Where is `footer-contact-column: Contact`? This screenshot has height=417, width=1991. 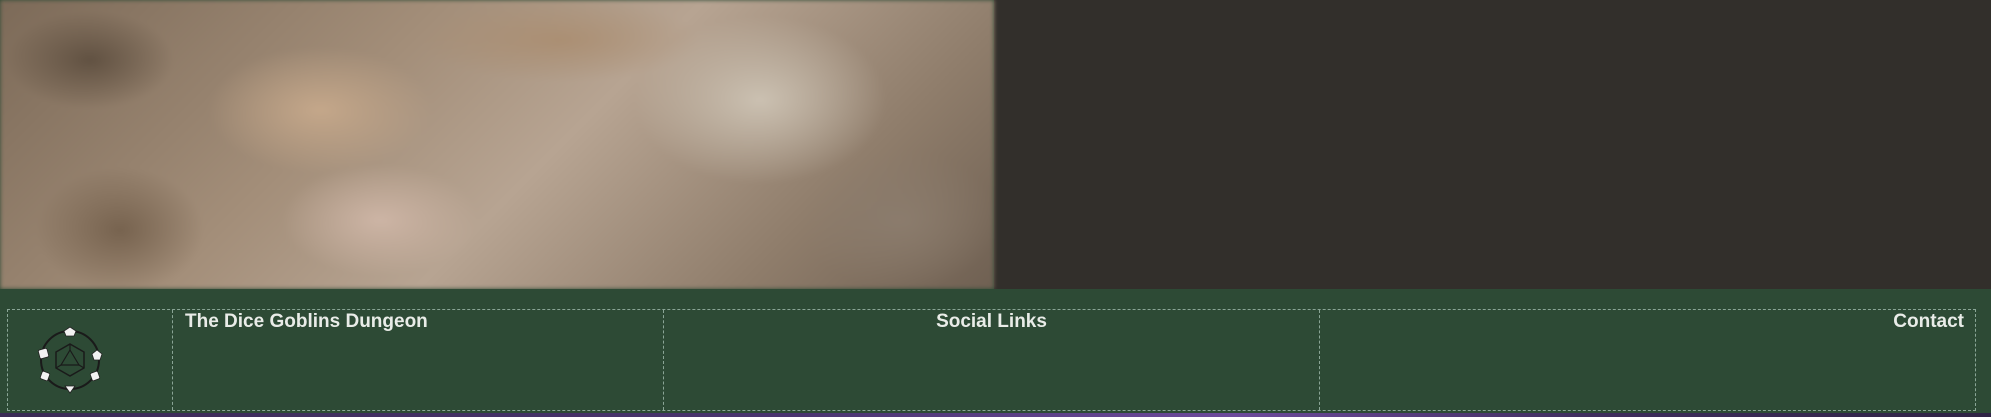
footer-contact-column: Contact is located at coordinates (1648, 360).